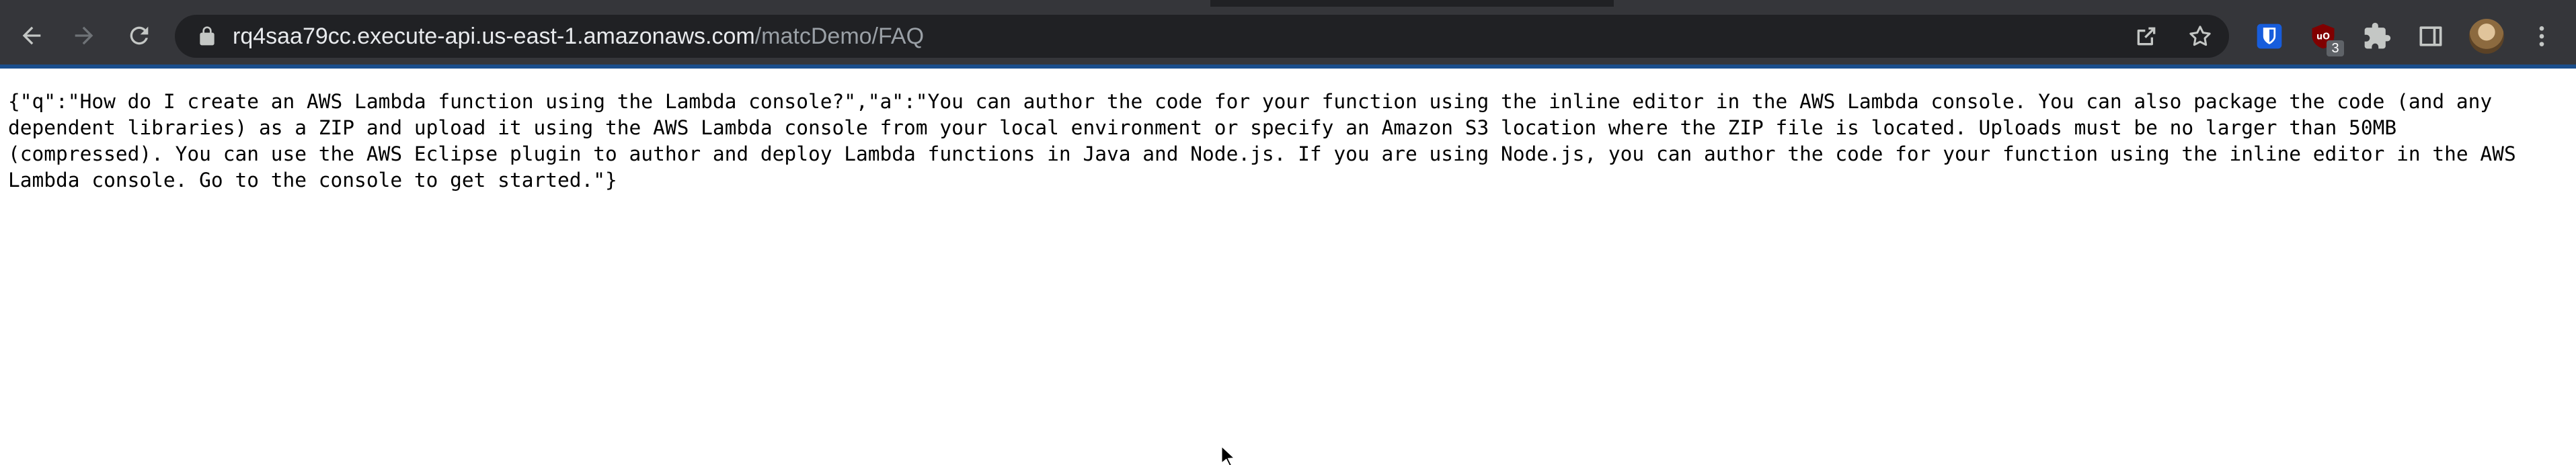  I want to click on tab-edge, so click(1412, 3).